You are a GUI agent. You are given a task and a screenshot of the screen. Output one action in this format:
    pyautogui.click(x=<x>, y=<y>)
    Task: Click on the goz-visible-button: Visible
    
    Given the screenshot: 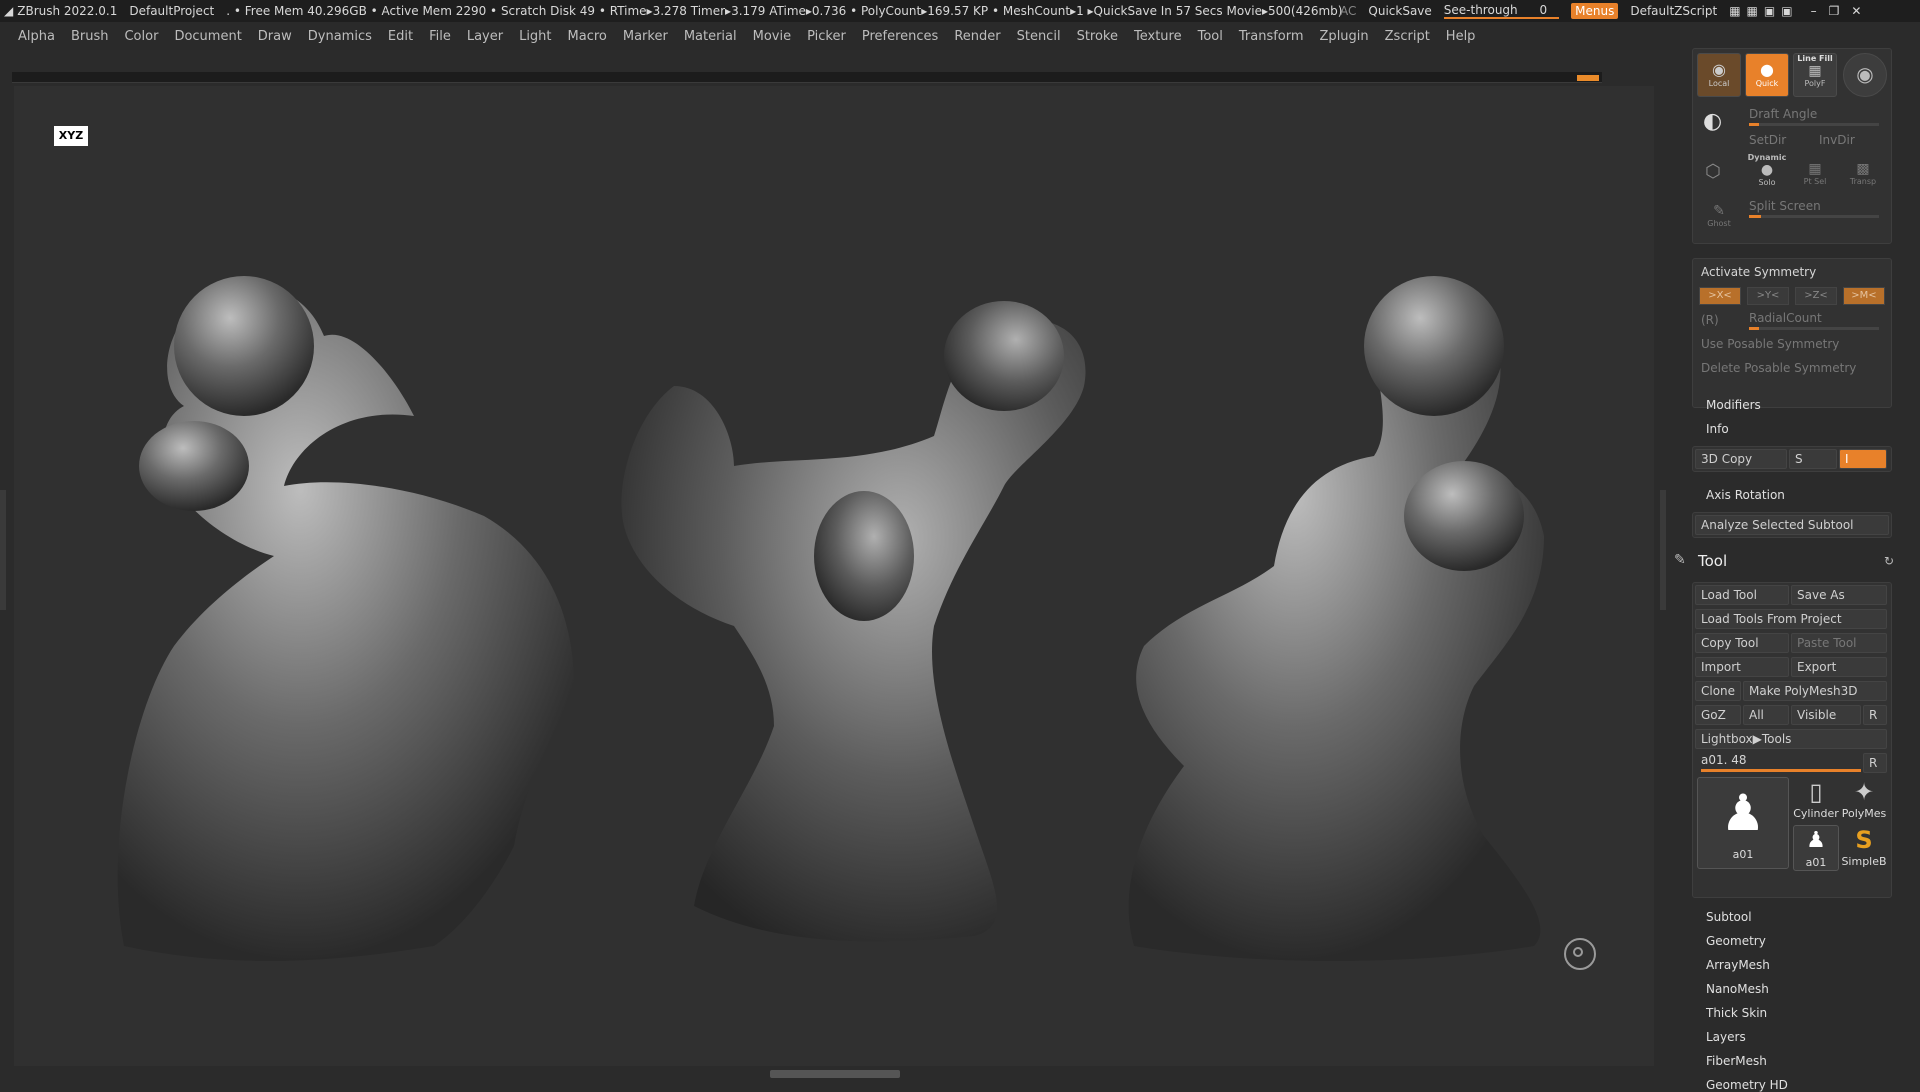 What is the action you would take?
    pyautogui.click(x=1826, y=715)
    